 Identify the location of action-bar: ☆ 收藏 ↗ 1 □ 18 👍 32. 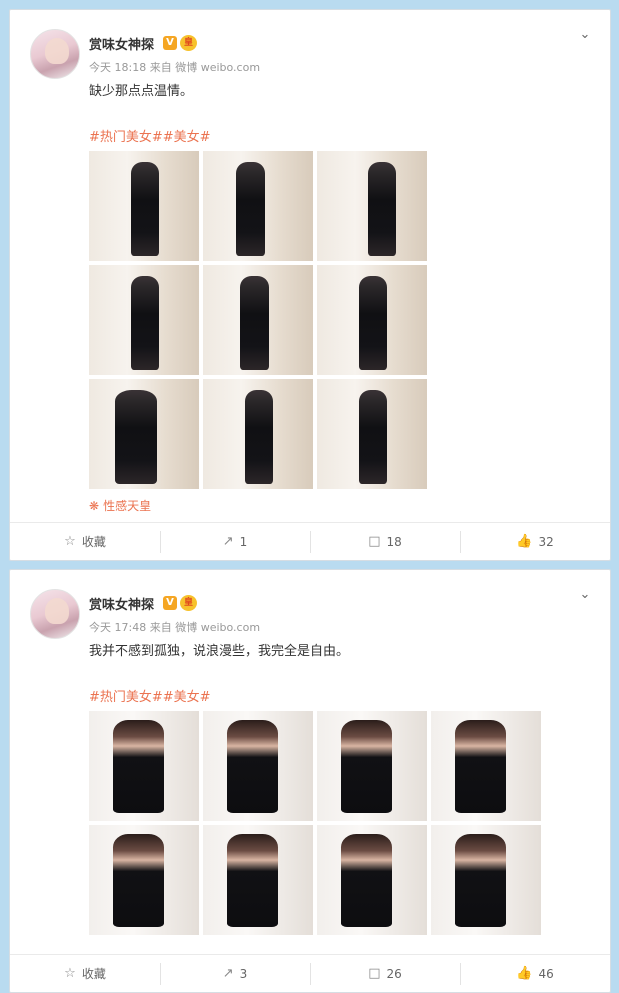
(310, 541).